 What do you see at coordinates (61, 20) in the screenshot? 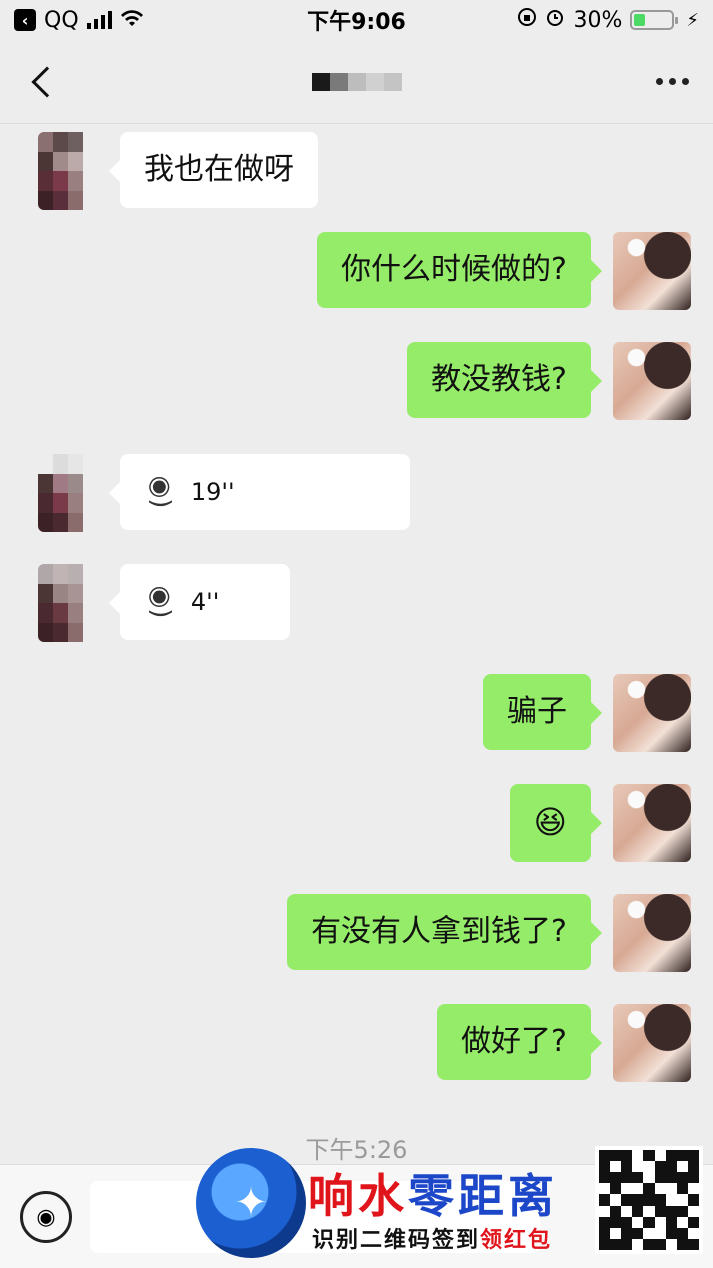
I see `back-app-label: QQ` at bounding box center [61, 20].